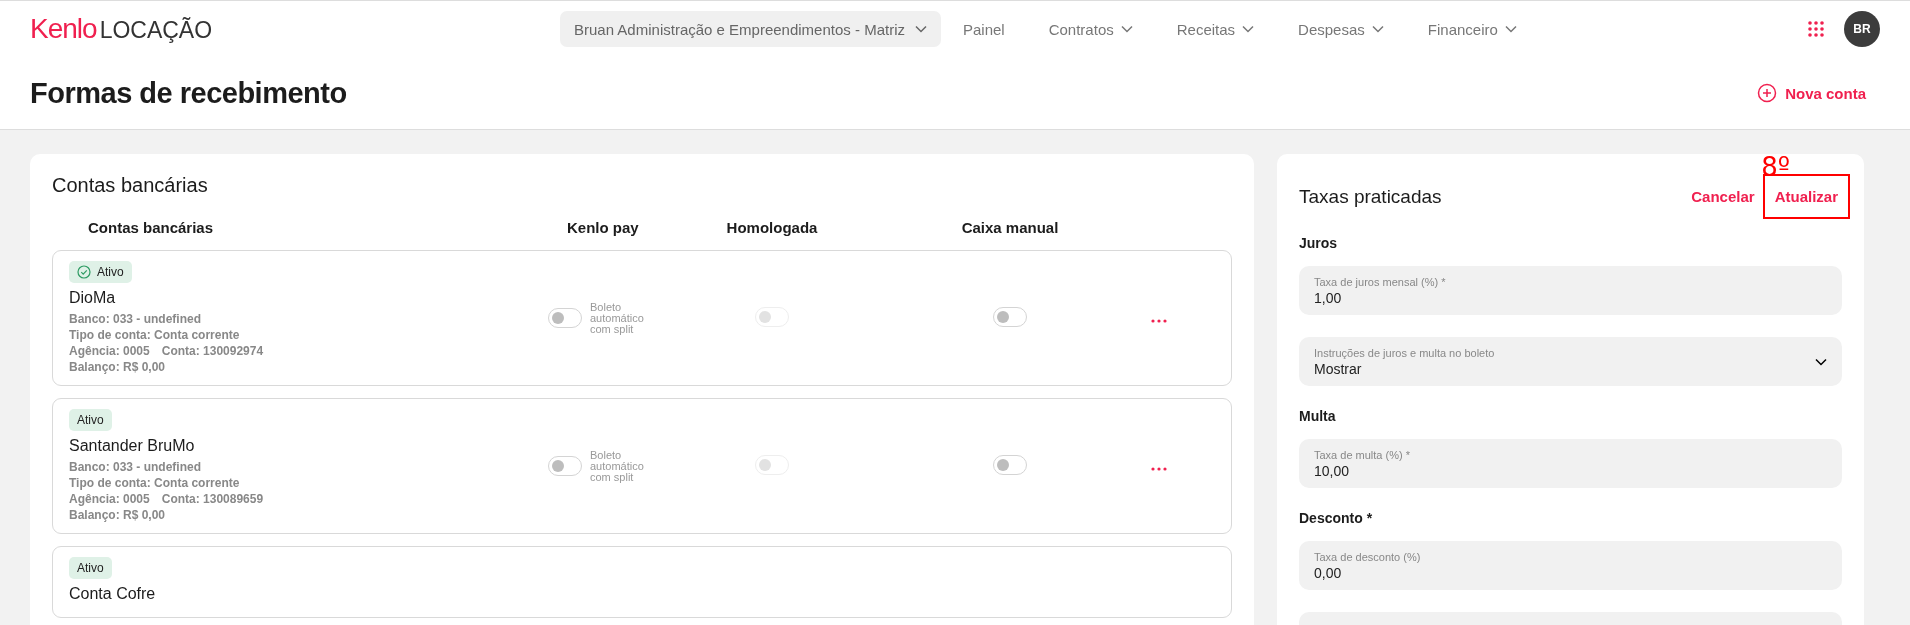  Describe the element at coordinates (113, 594) in the screenshot. I see `account-name: Conta Cofre` at that location.